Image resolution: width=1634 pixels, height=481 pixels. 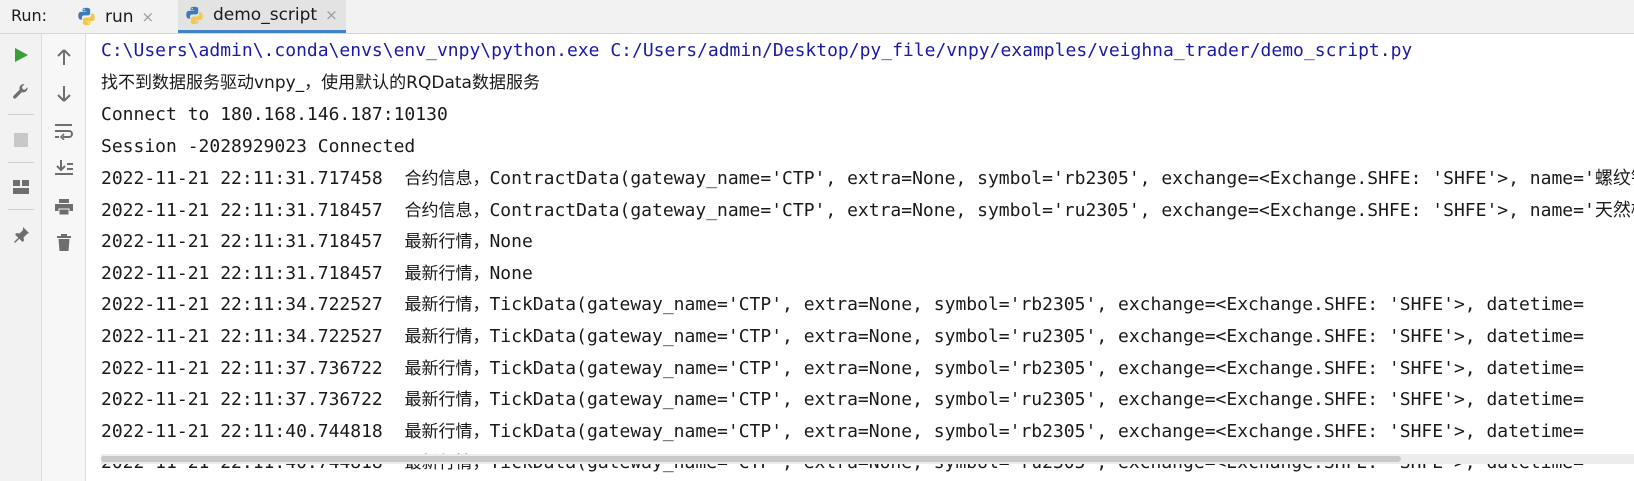 What do you see at coordinates (148, 17) in the screenshot?
I see `tab-run-close-icon: ×` at bounding box center [148, 17].